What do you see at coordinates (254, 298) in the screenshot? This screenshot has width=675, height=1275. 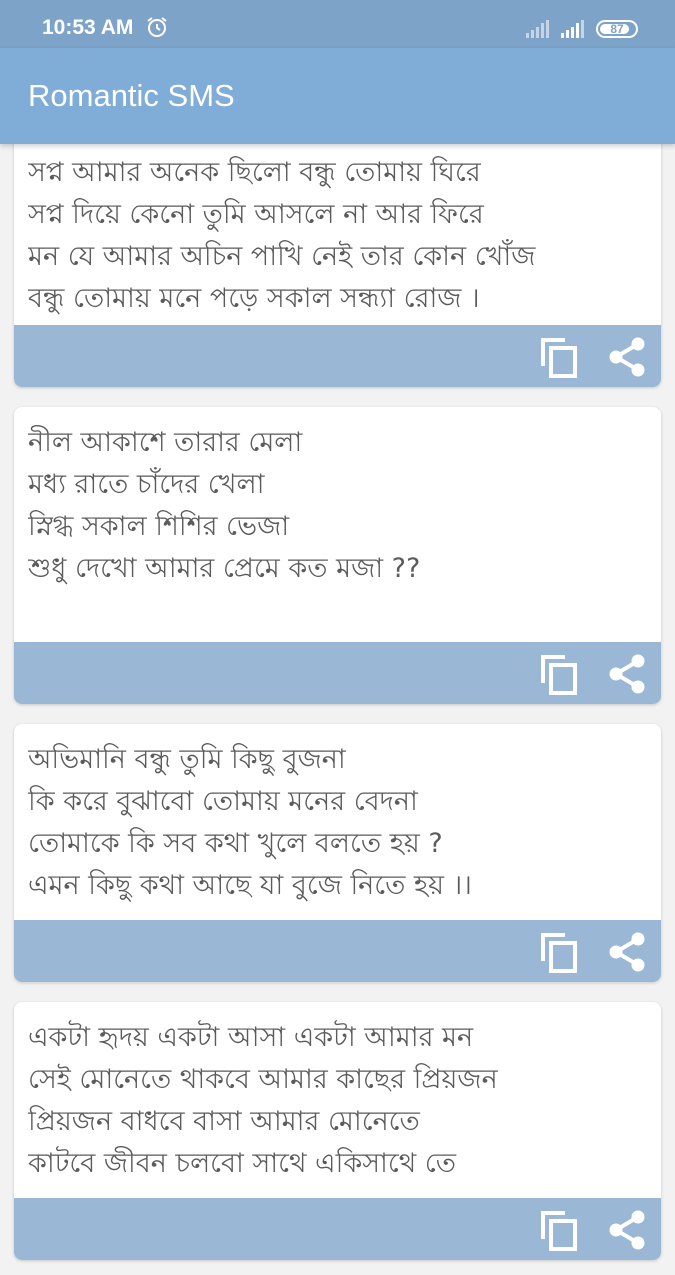 I see `sms-line: বন্ধু তোমায় মনে পড়ে সকাল সন্ধ্যা রোজ ।` at bounding box center [254, 298].